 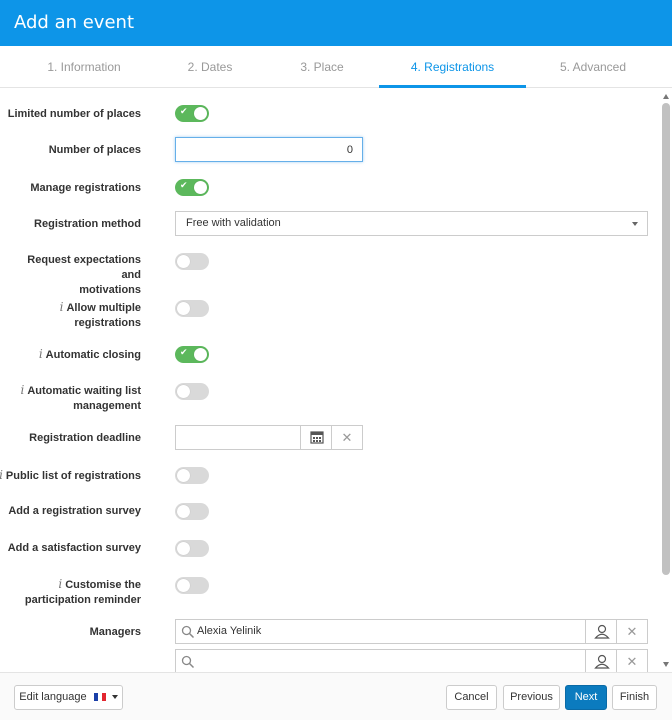 What do you see at coordinates (192, 308) in the screenshot?
I see `allow-multiple-toggle` at bounding box center [192, 308].